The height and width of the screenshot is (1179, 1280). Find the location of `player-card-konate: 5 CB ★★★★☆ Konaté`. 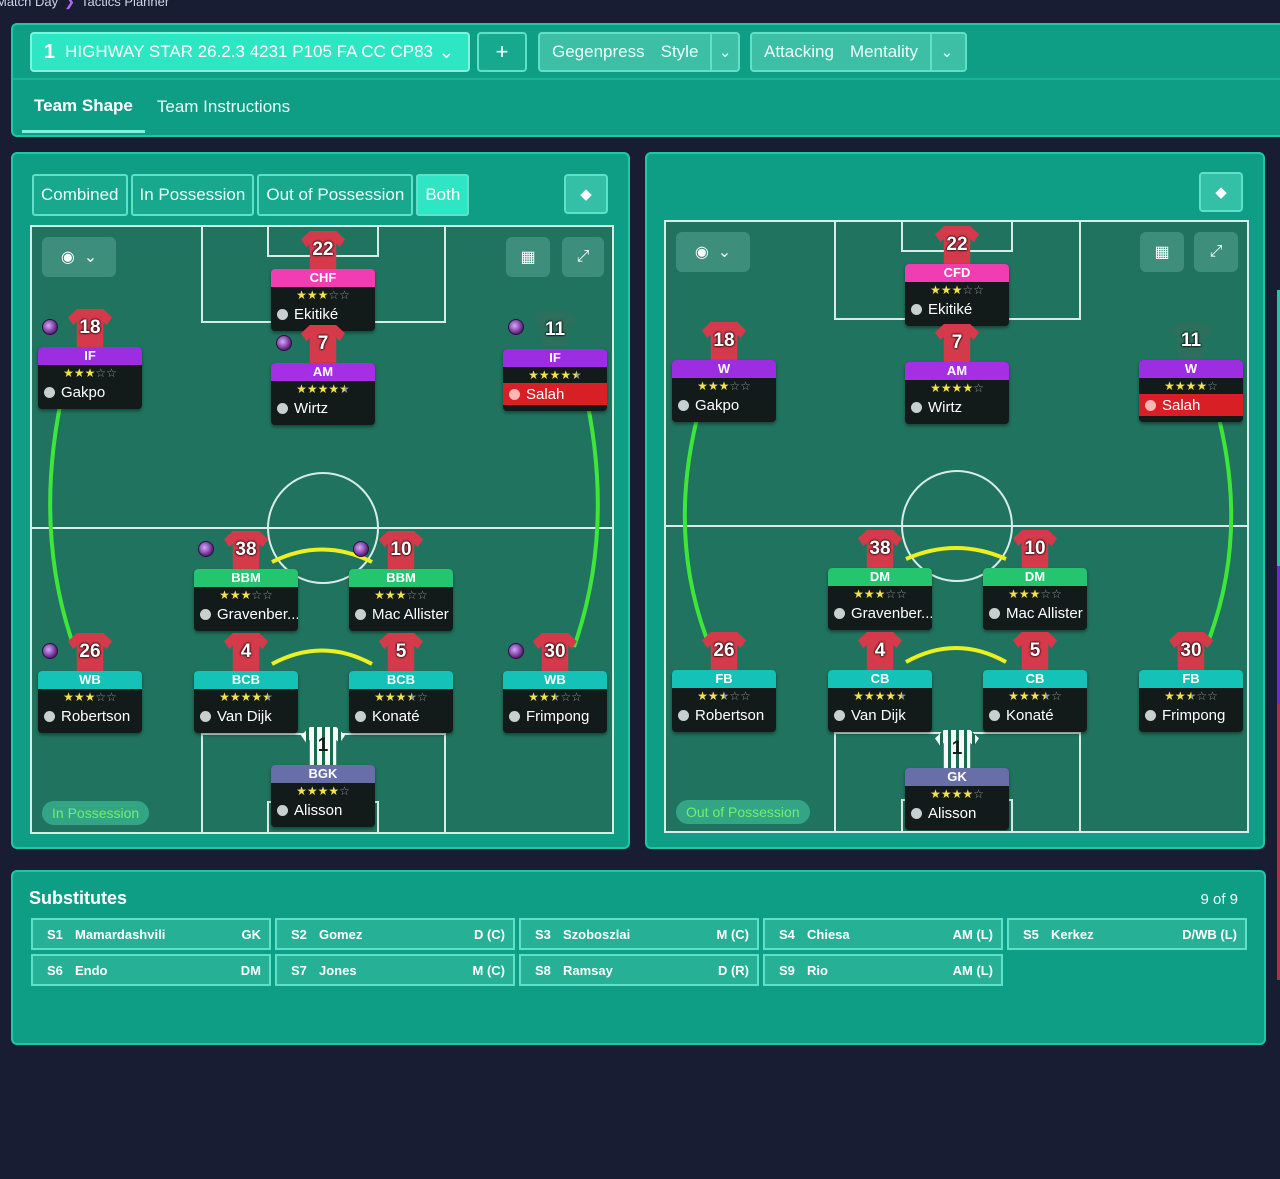

player-card-konate: 5 CB ★★★★☆ Konaté is located at coordinates (1035, 687).